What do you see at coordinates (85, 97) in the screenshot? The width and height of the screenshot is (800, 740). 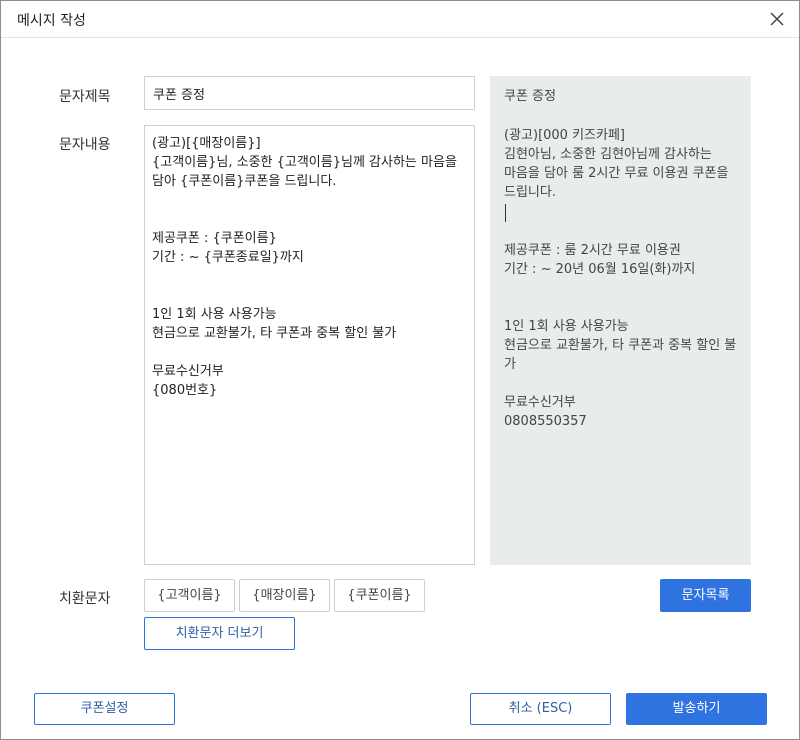 I see `subject-label: 문자제목` at bounding box center [85, 97].